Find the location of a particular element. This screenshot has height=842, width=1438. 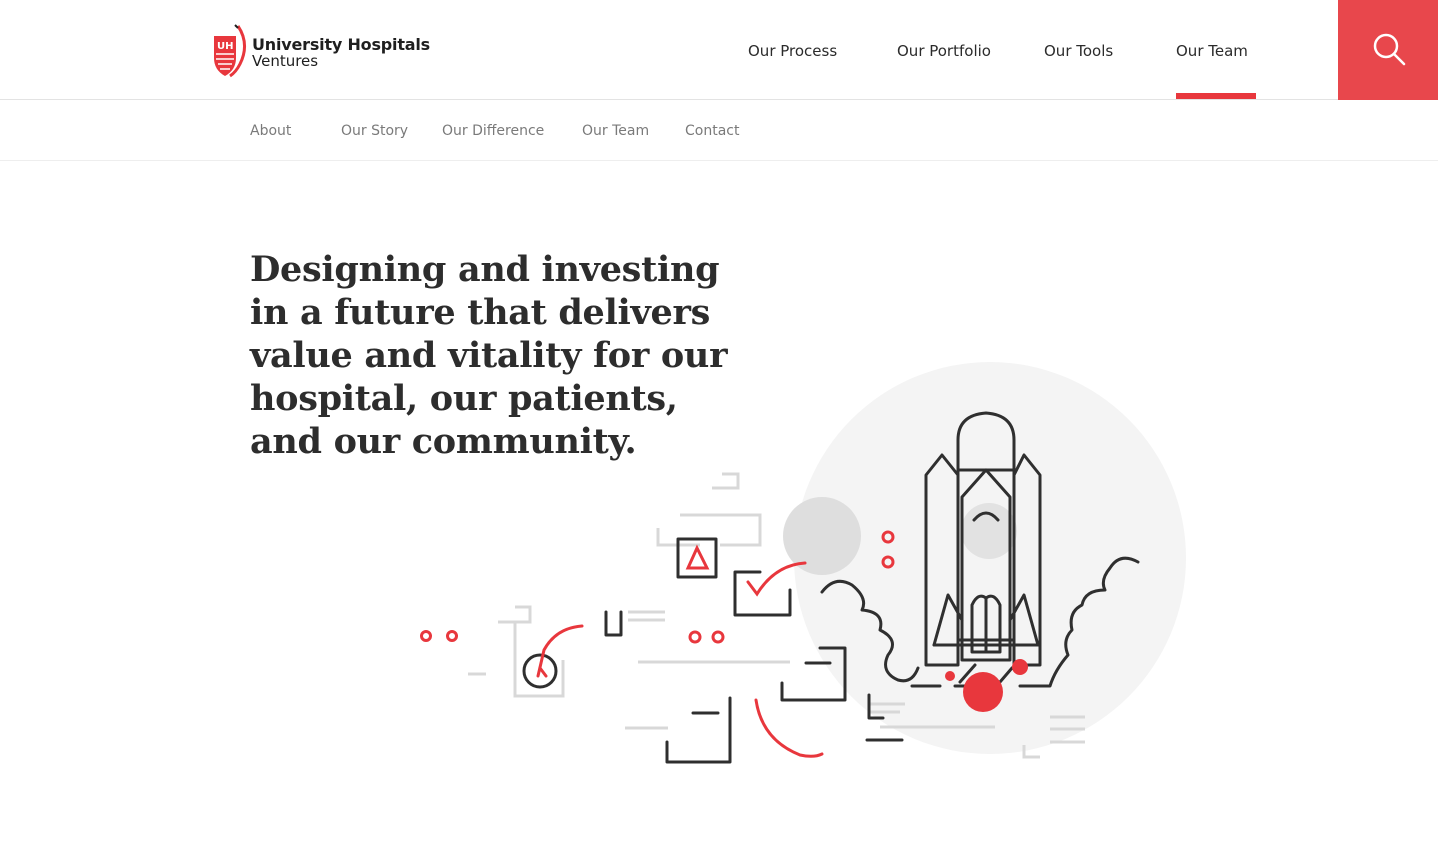

nav-our-portfolio: Our Portfolio is located at coordinates (944, 51).